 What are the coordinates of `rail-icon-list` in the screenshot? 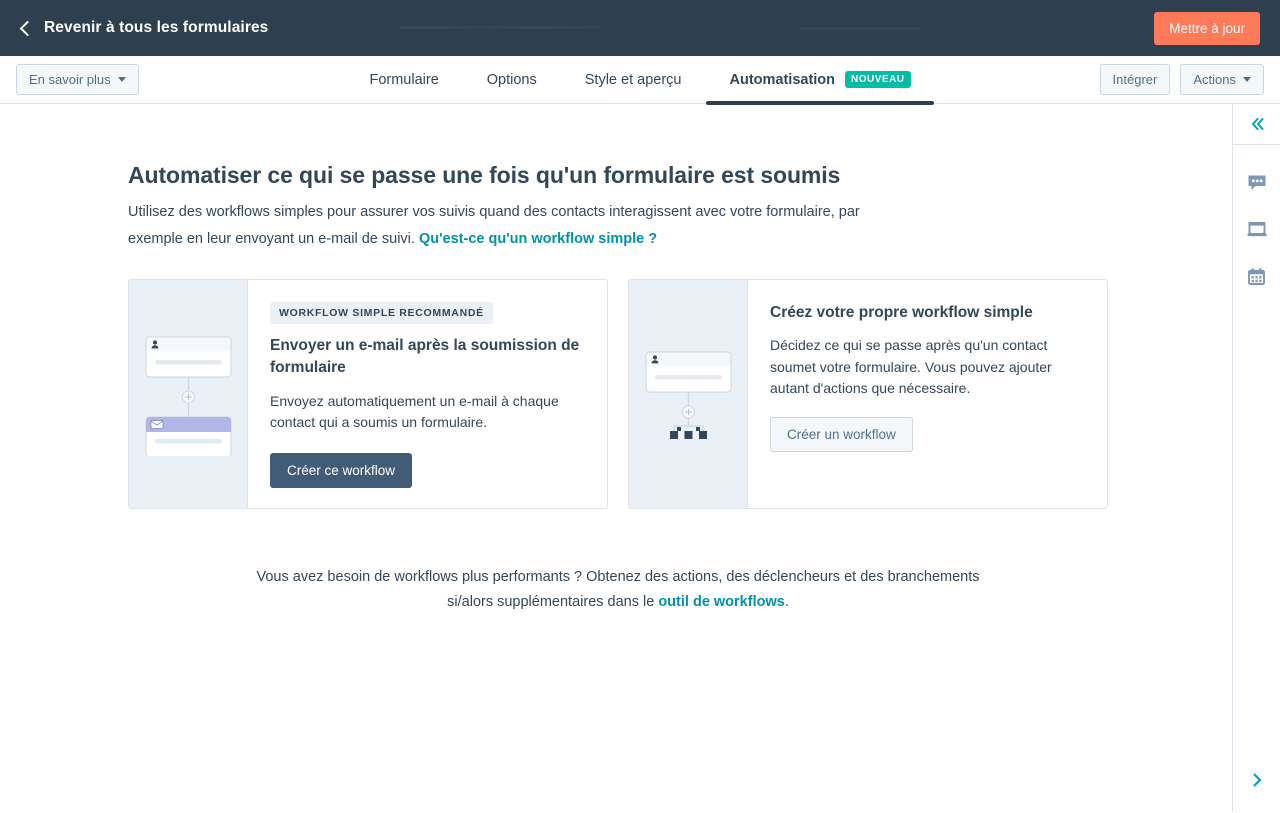 It's located at (1257, 216).